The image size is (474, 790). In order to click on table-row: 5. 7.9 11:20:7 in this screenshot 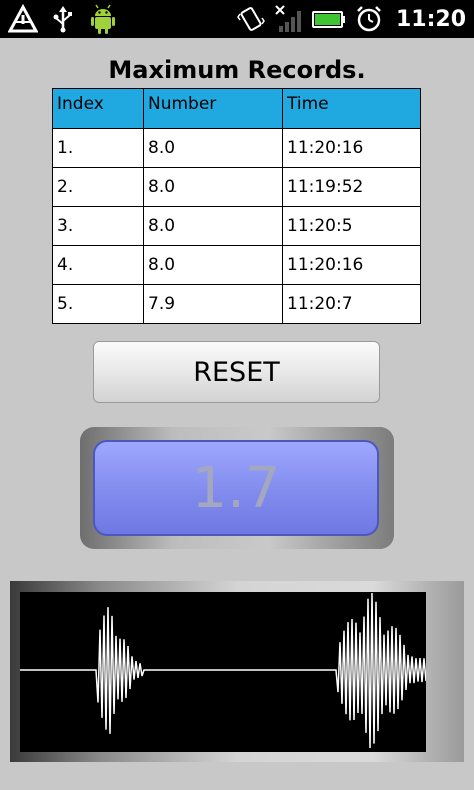, I will do `click(236, 304)`.